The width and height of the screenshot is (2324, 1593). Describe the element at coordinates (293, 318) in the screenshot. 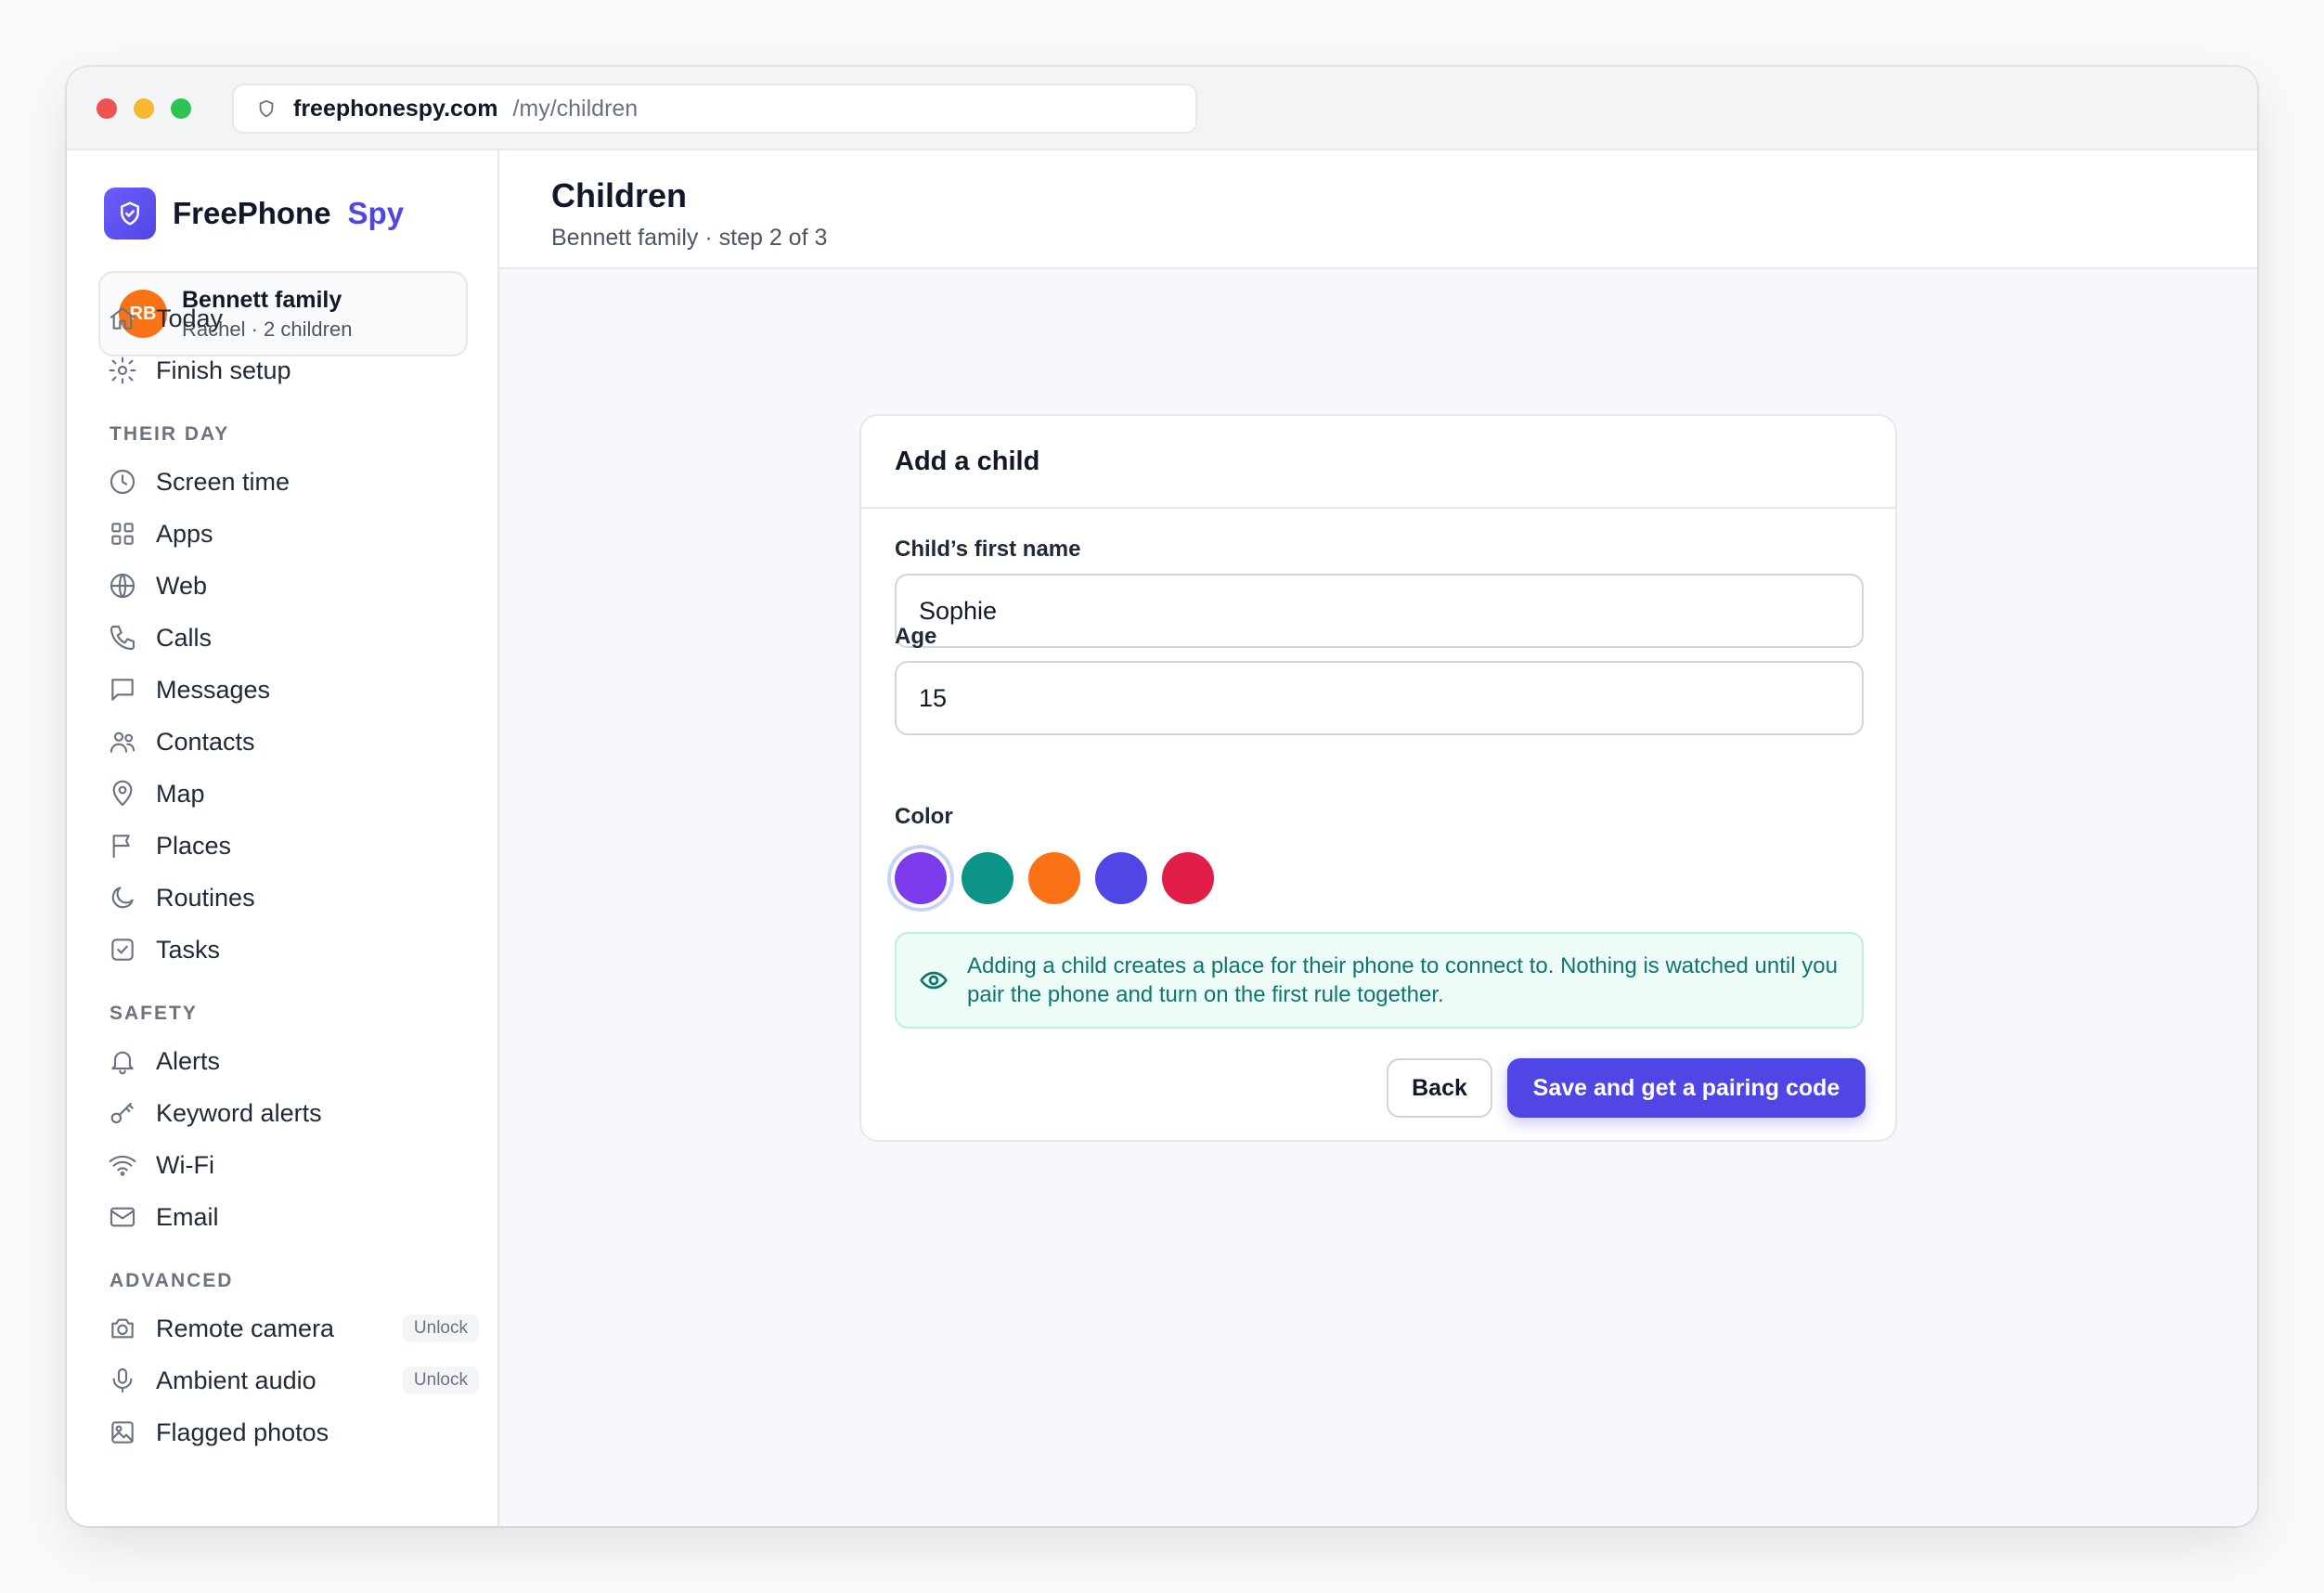

I see `sidebar-item-today: Today` at that location.